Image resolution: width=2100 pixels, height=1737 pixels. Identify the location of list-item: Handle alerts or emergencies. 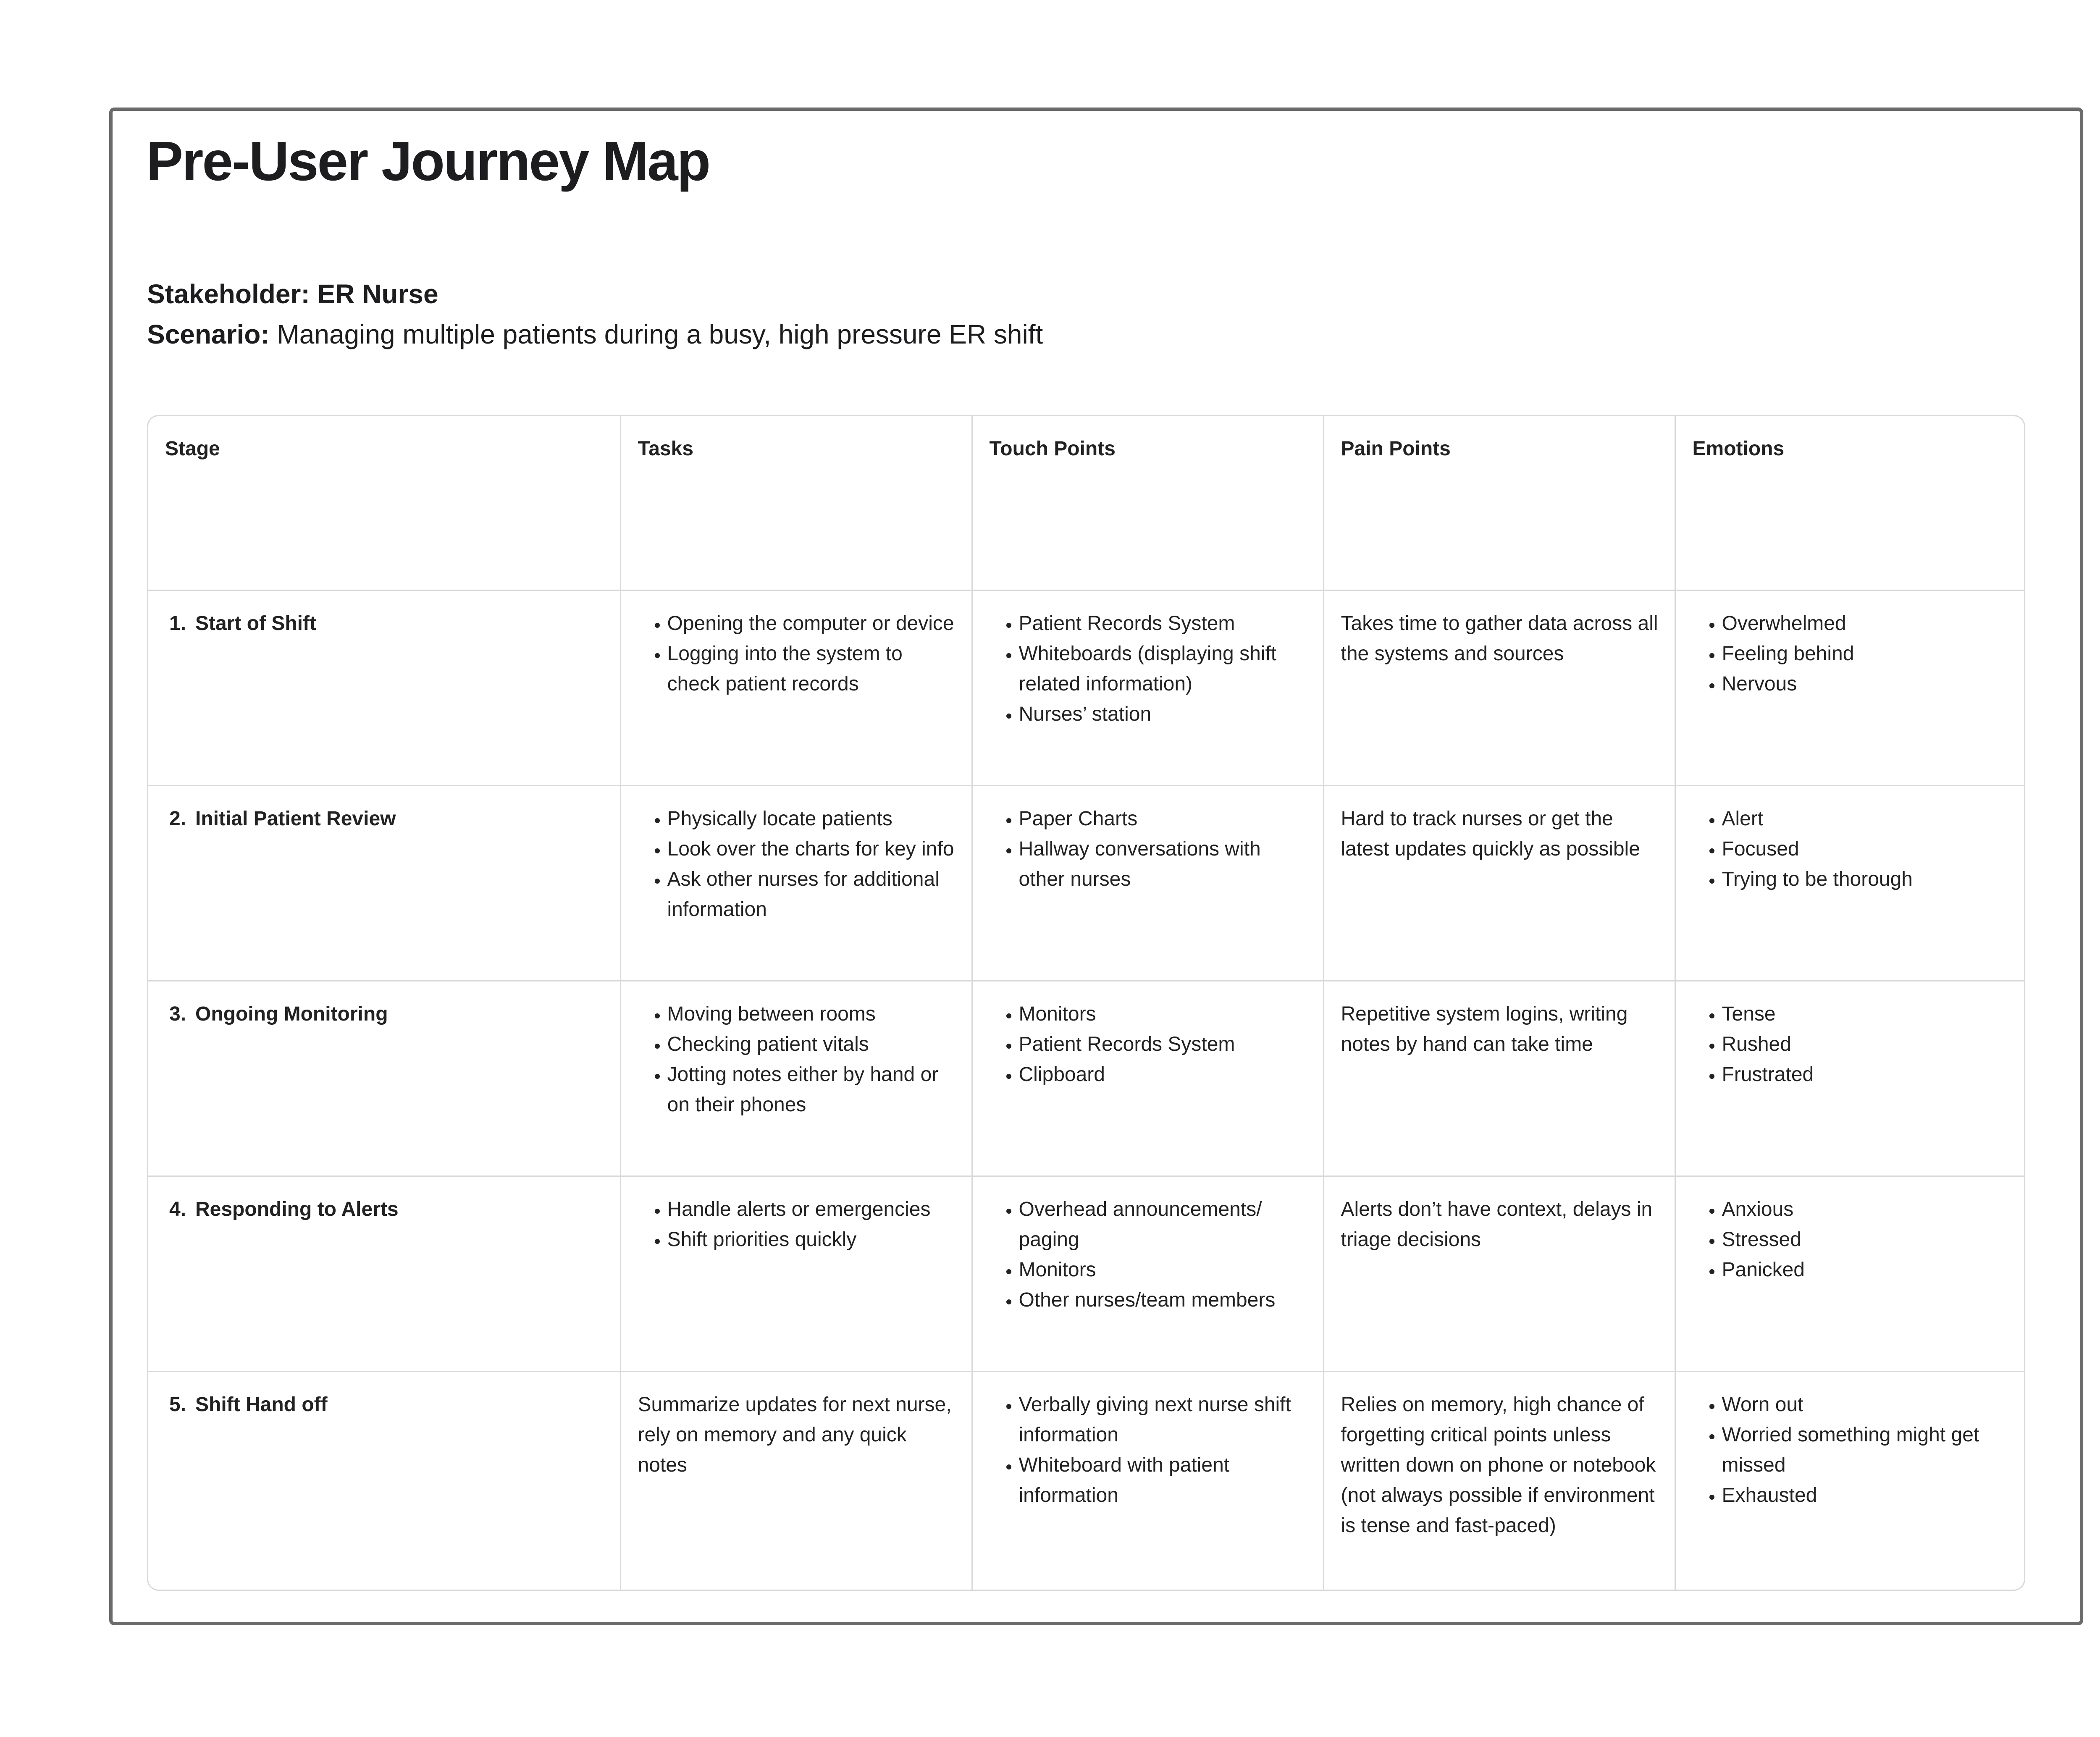
(811, 1209).